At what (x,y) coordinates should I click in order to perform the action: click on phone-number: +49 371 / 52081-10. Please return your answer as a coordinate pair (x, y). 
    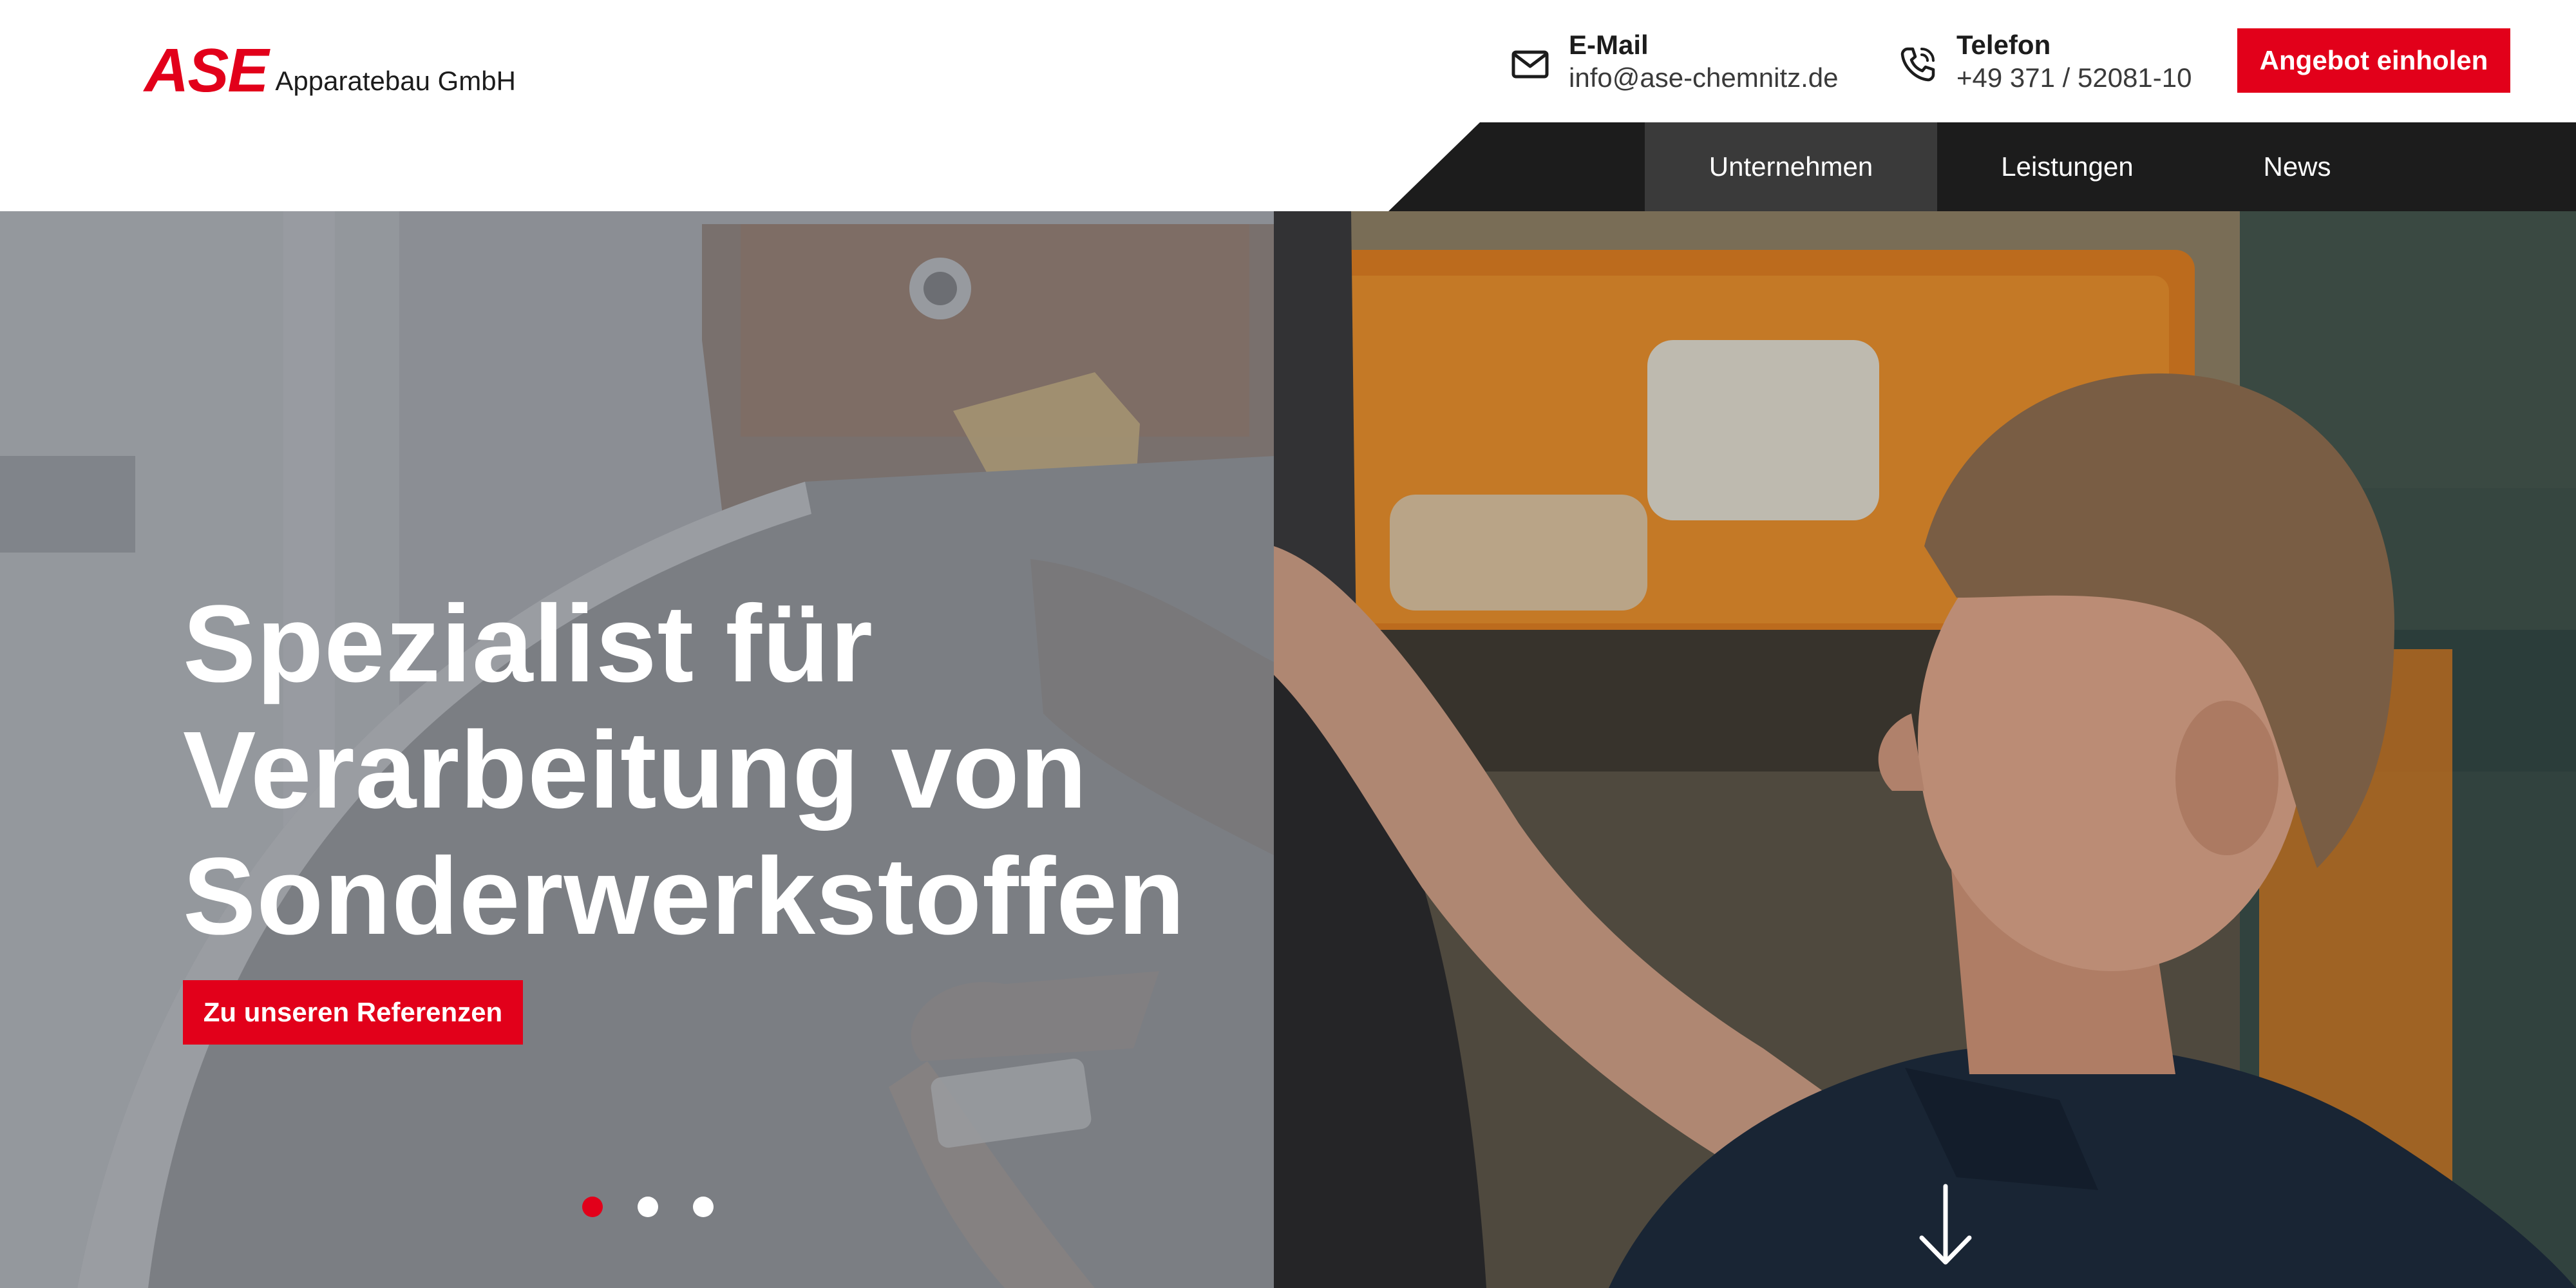
    Looking at the image, I should click on (2074, 78).